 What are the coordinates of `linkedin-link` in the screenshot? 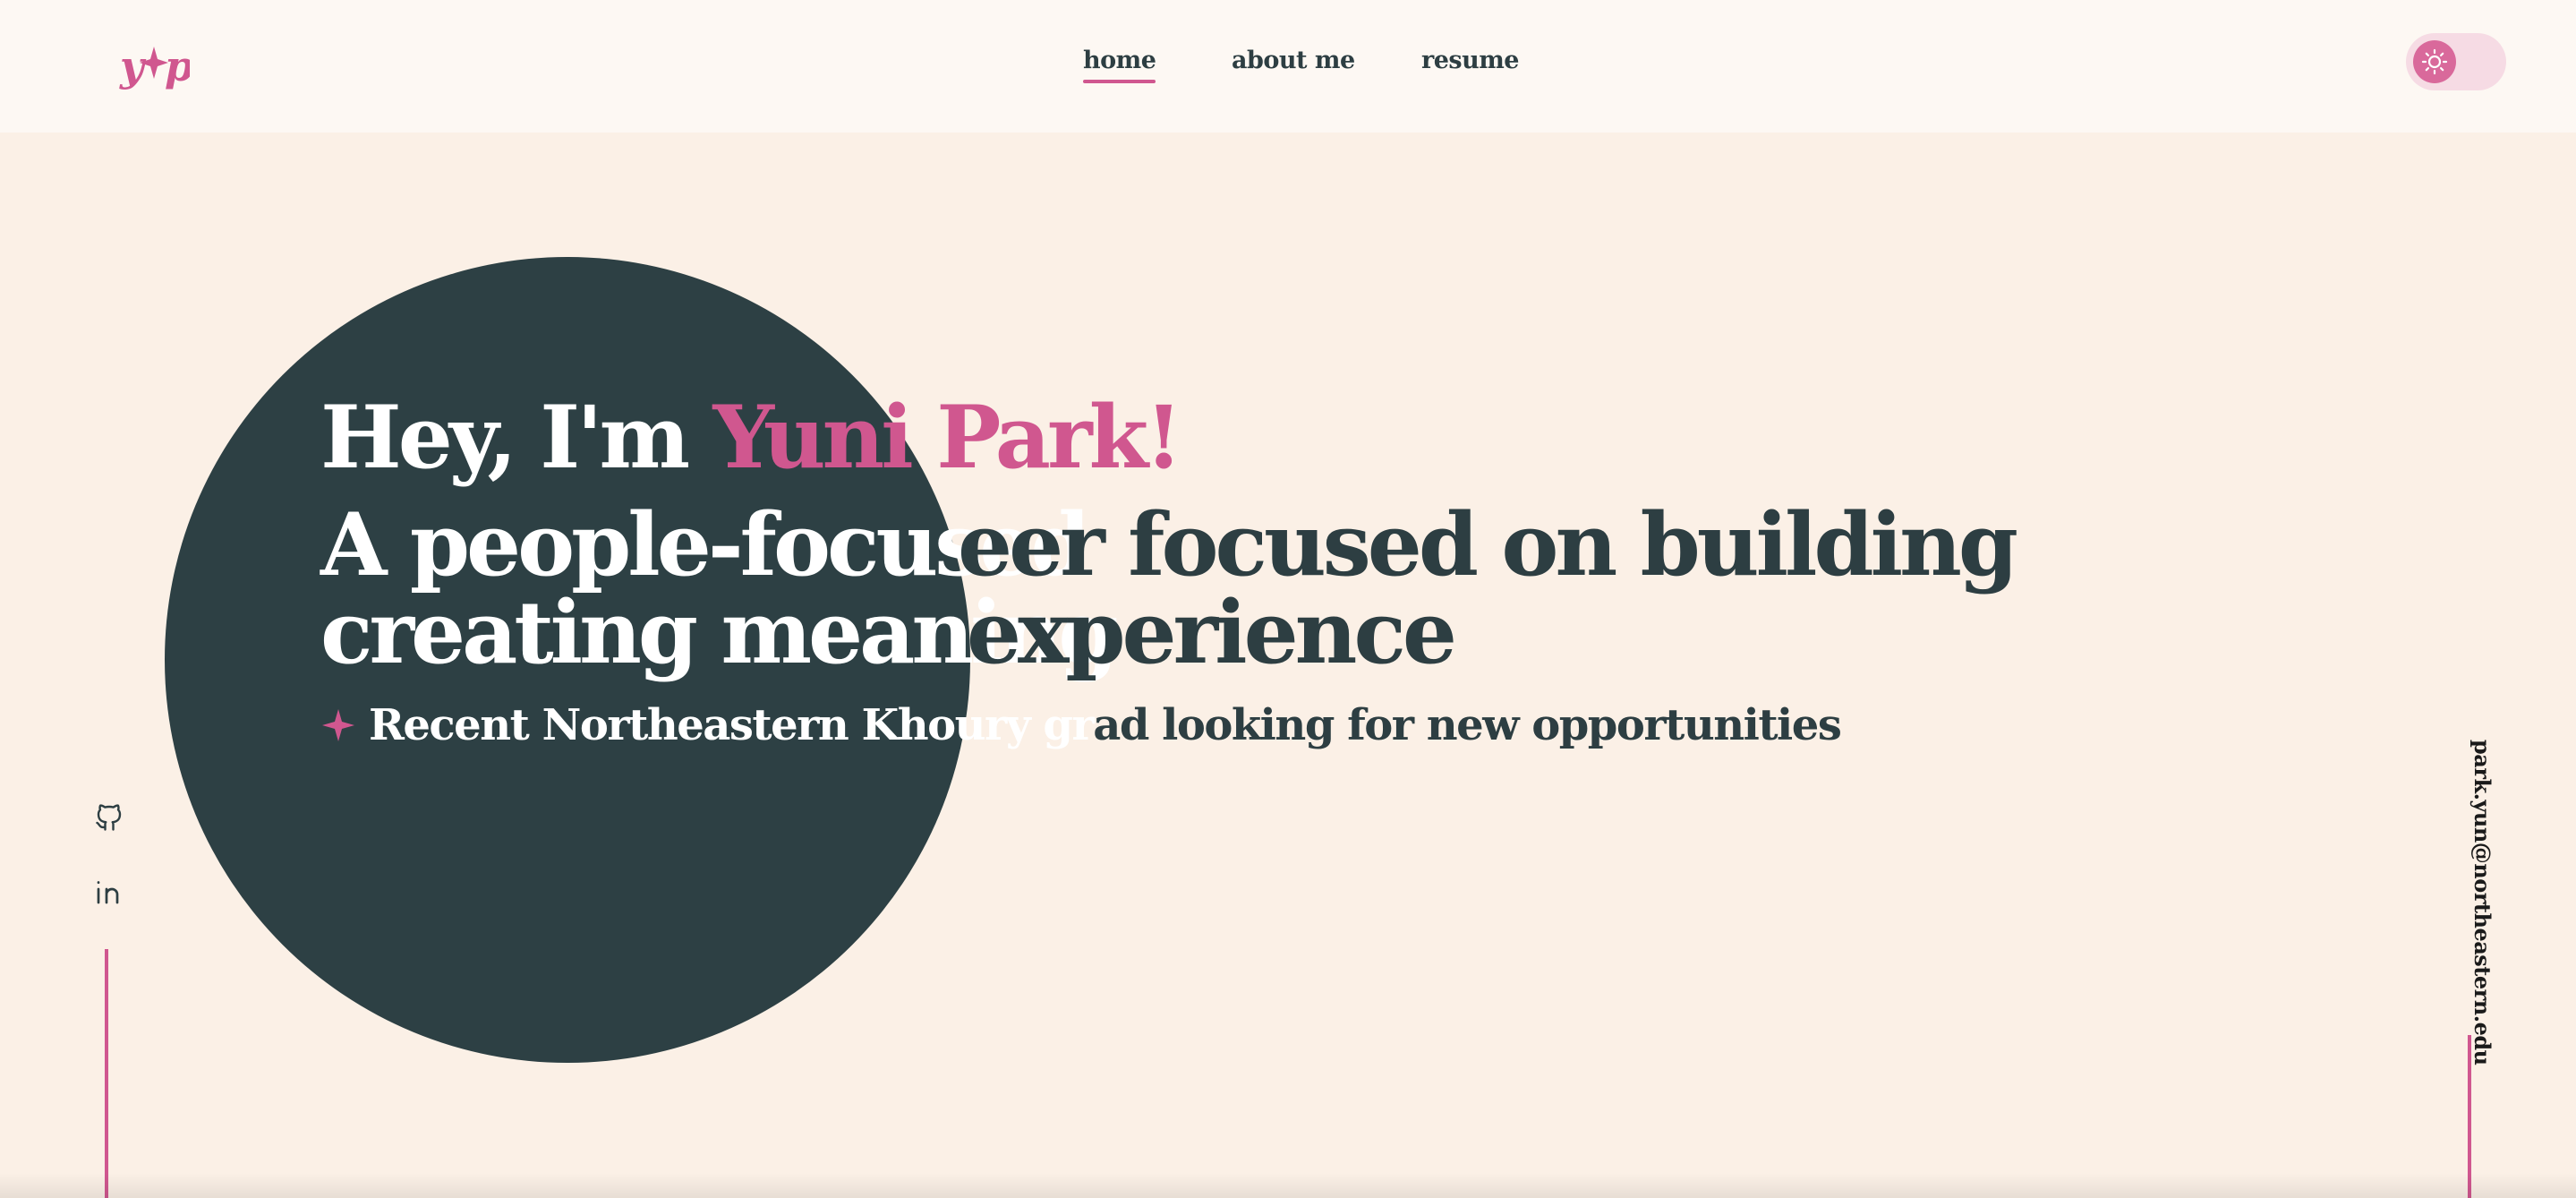 It's located at (109, 892).